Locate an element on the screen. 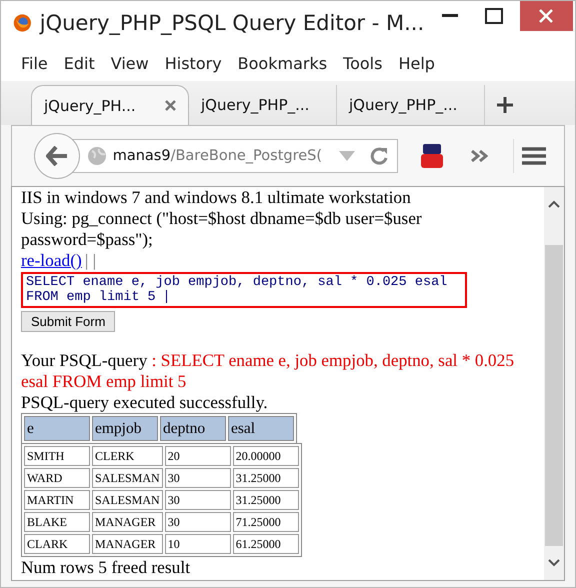  table-cell: 61.25000 is located at coordinates (265, 544).